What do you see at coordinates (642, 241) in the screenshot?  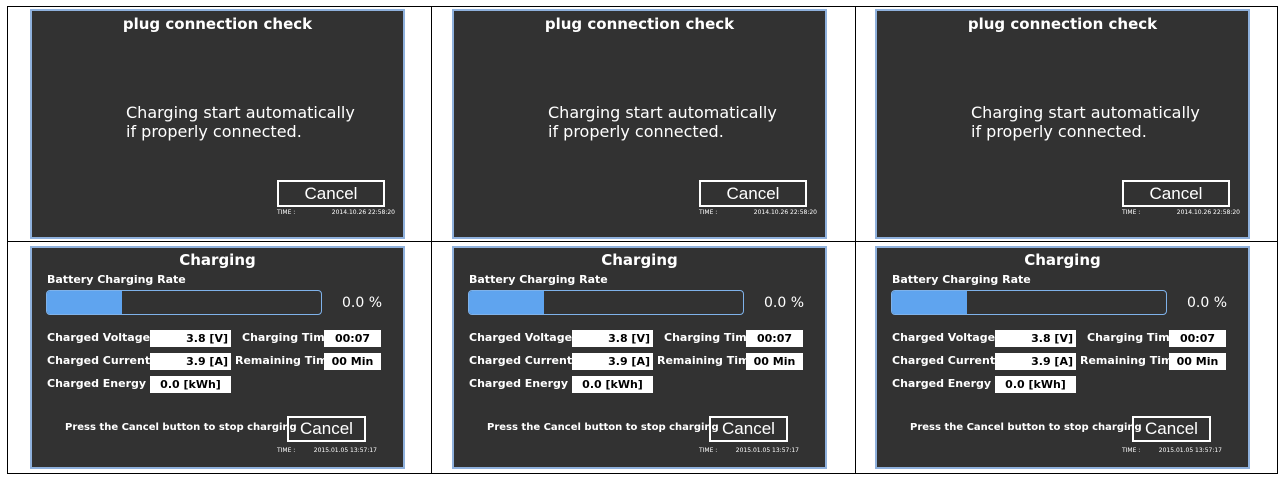 I see `row-divider` at bounding box center [642, 241].